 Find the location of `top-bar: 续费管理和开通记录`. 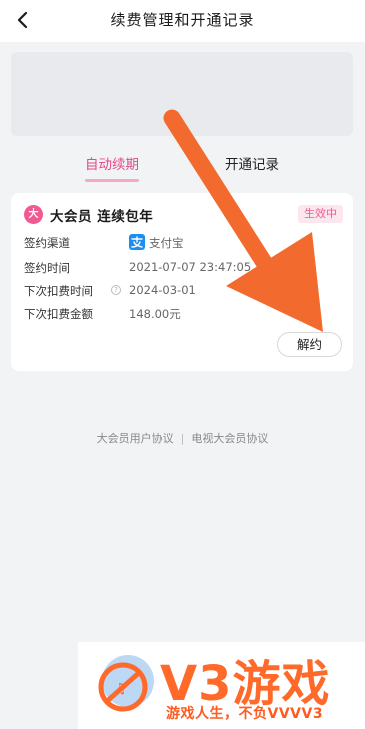

top-bar: 续费管理和开通记录 is located at coordinates (182, 21).